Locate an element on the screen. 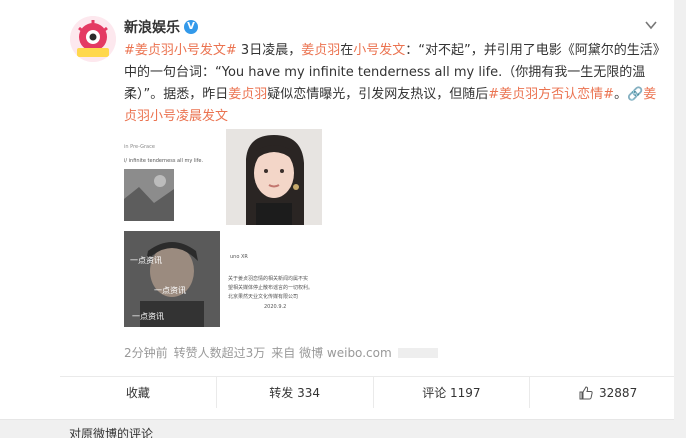 Image resolution: width=686 pixels, height=438 pixels. author-avatar is located at coordinates (93, 39).